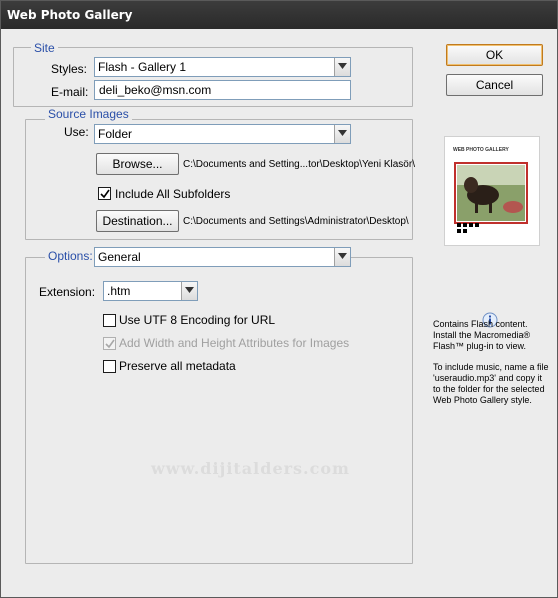 The height and width of the screenshot is (598, 558). Describe the element at coordinates (172, 194) in the screenshot. I see `include-subfolders-label: Include All Subfolders` at that location.